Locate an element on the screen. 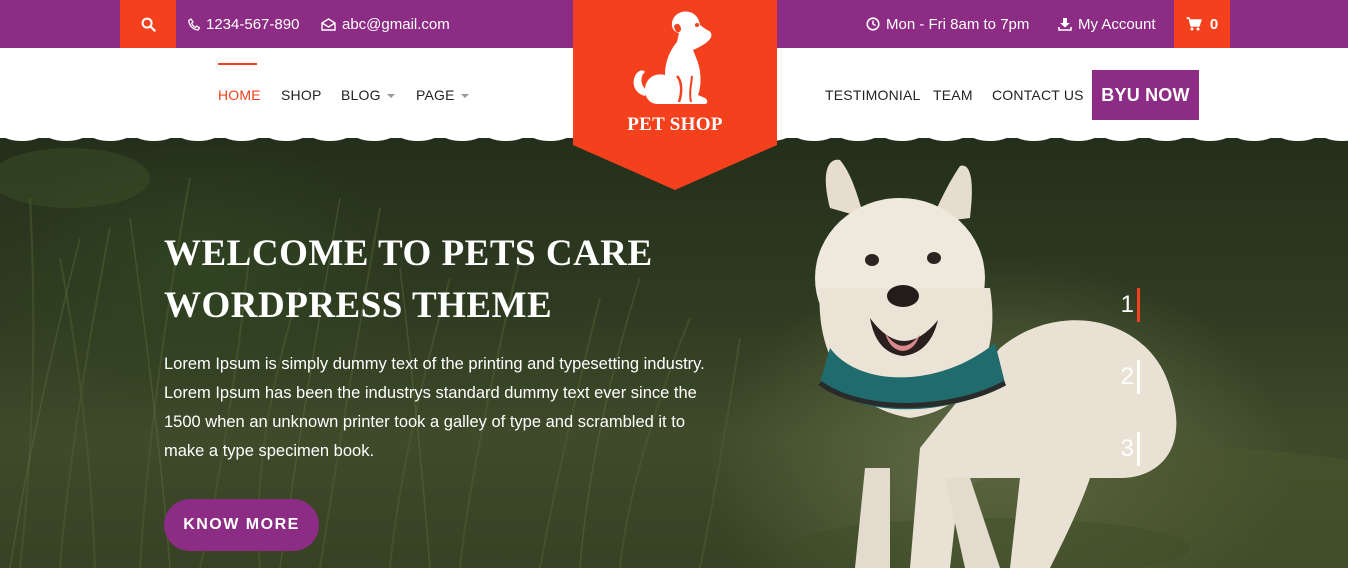  slide-number: 3 is located at coordinates (1127, 448).